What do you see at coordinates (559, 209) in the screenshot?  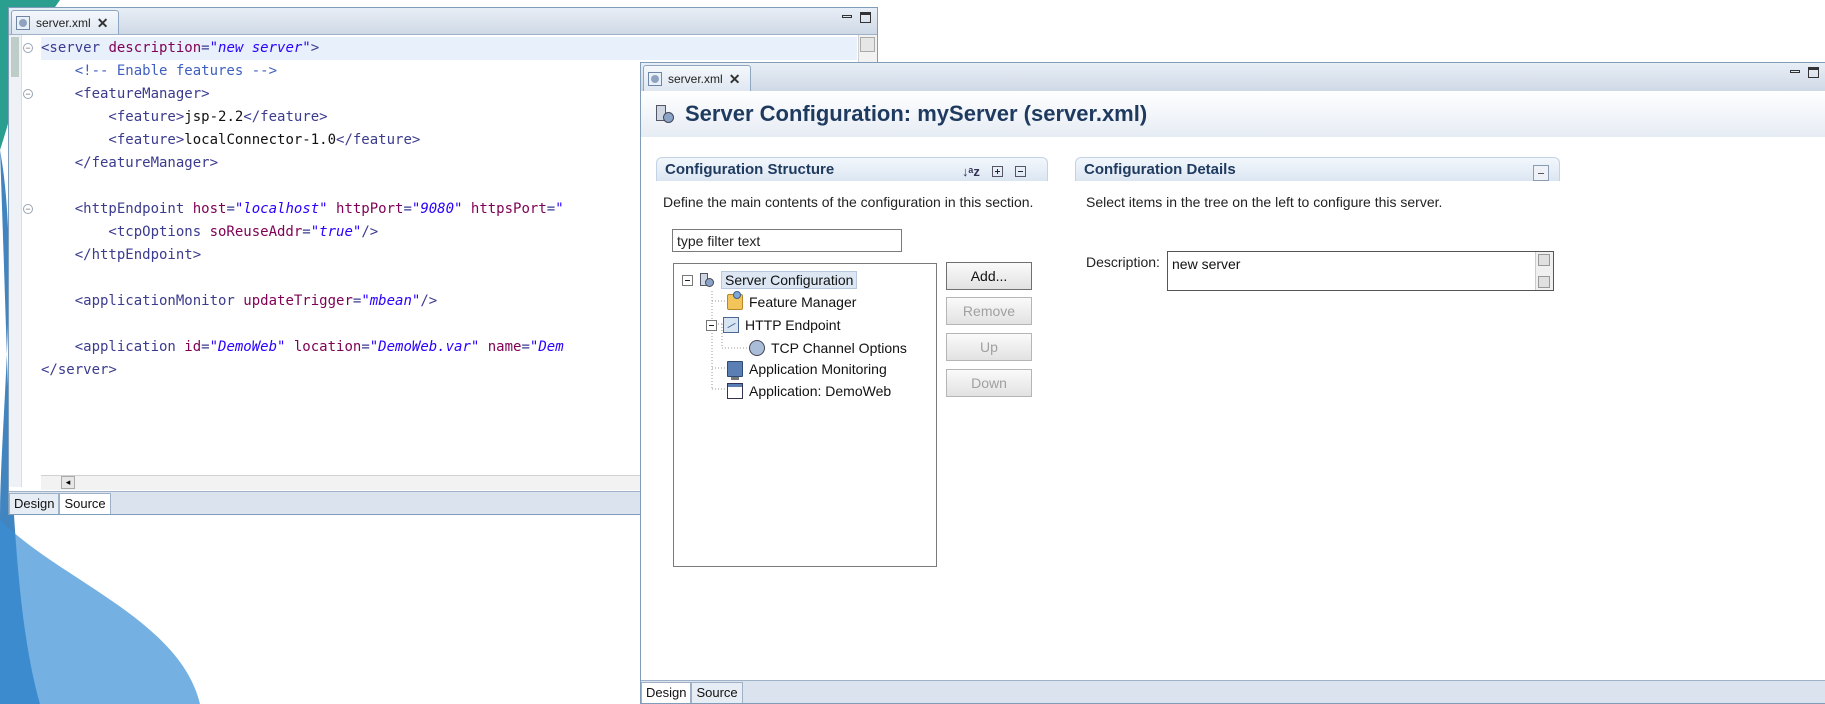 I see `code-token: "` at bounding box center [559, 209].